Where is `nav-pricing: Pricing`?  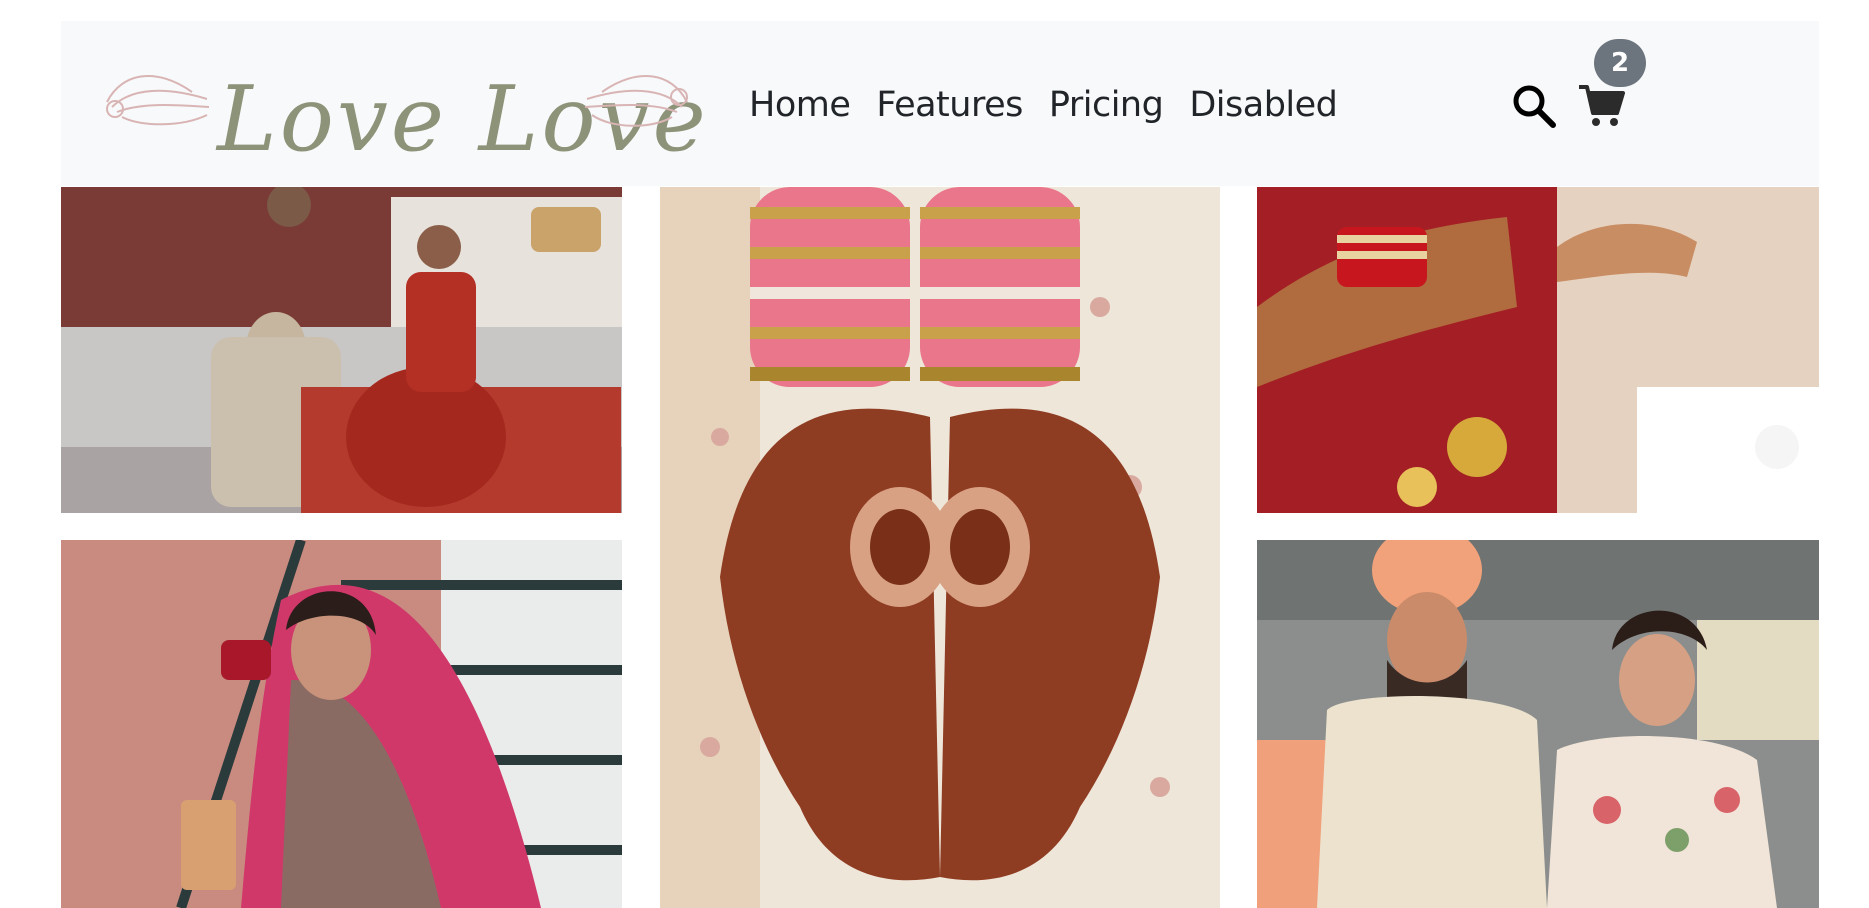 nav-pricing: Pricing is located at coordinates (1106, 105).